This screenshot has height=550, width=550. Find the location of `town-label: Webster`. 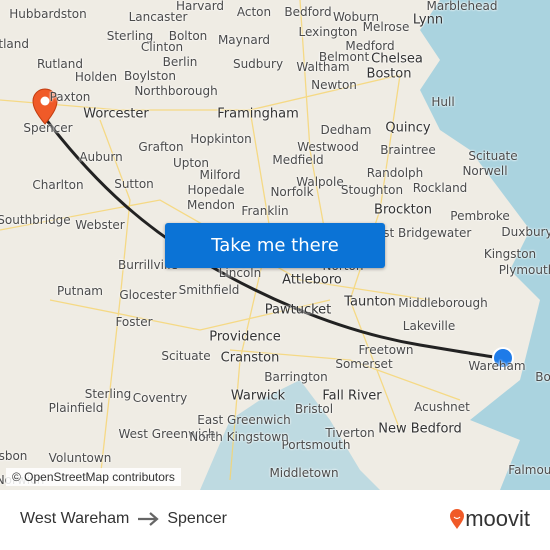

town-label: Webster is located at coordinates (100, 225).